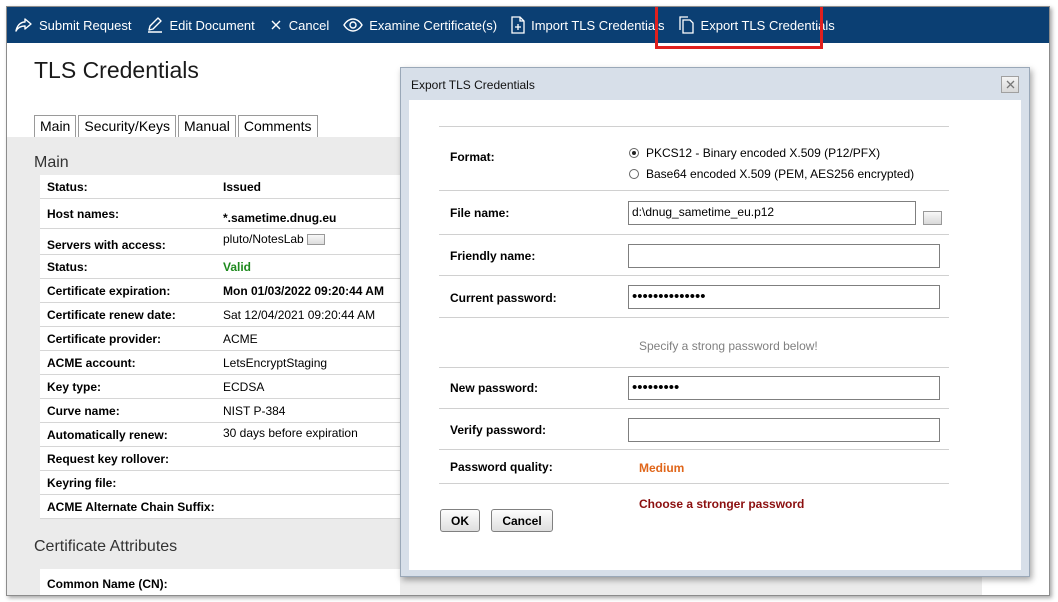 The width and height of the screenshot is (1058, 602). I want to click on tab-manual: Manual, so click(206, 126).